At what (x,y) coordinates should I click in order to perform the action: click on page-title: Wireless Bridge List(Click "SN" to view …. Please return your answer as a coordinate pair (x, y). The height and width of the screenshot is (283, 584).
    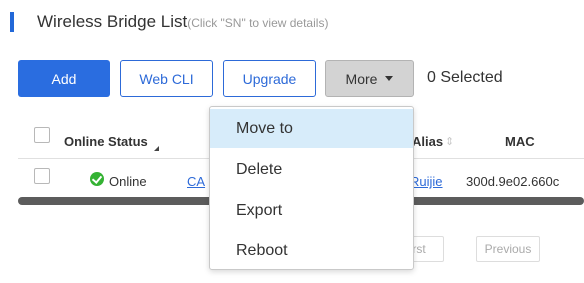
    Looking at the image, I should click on (182, 22).